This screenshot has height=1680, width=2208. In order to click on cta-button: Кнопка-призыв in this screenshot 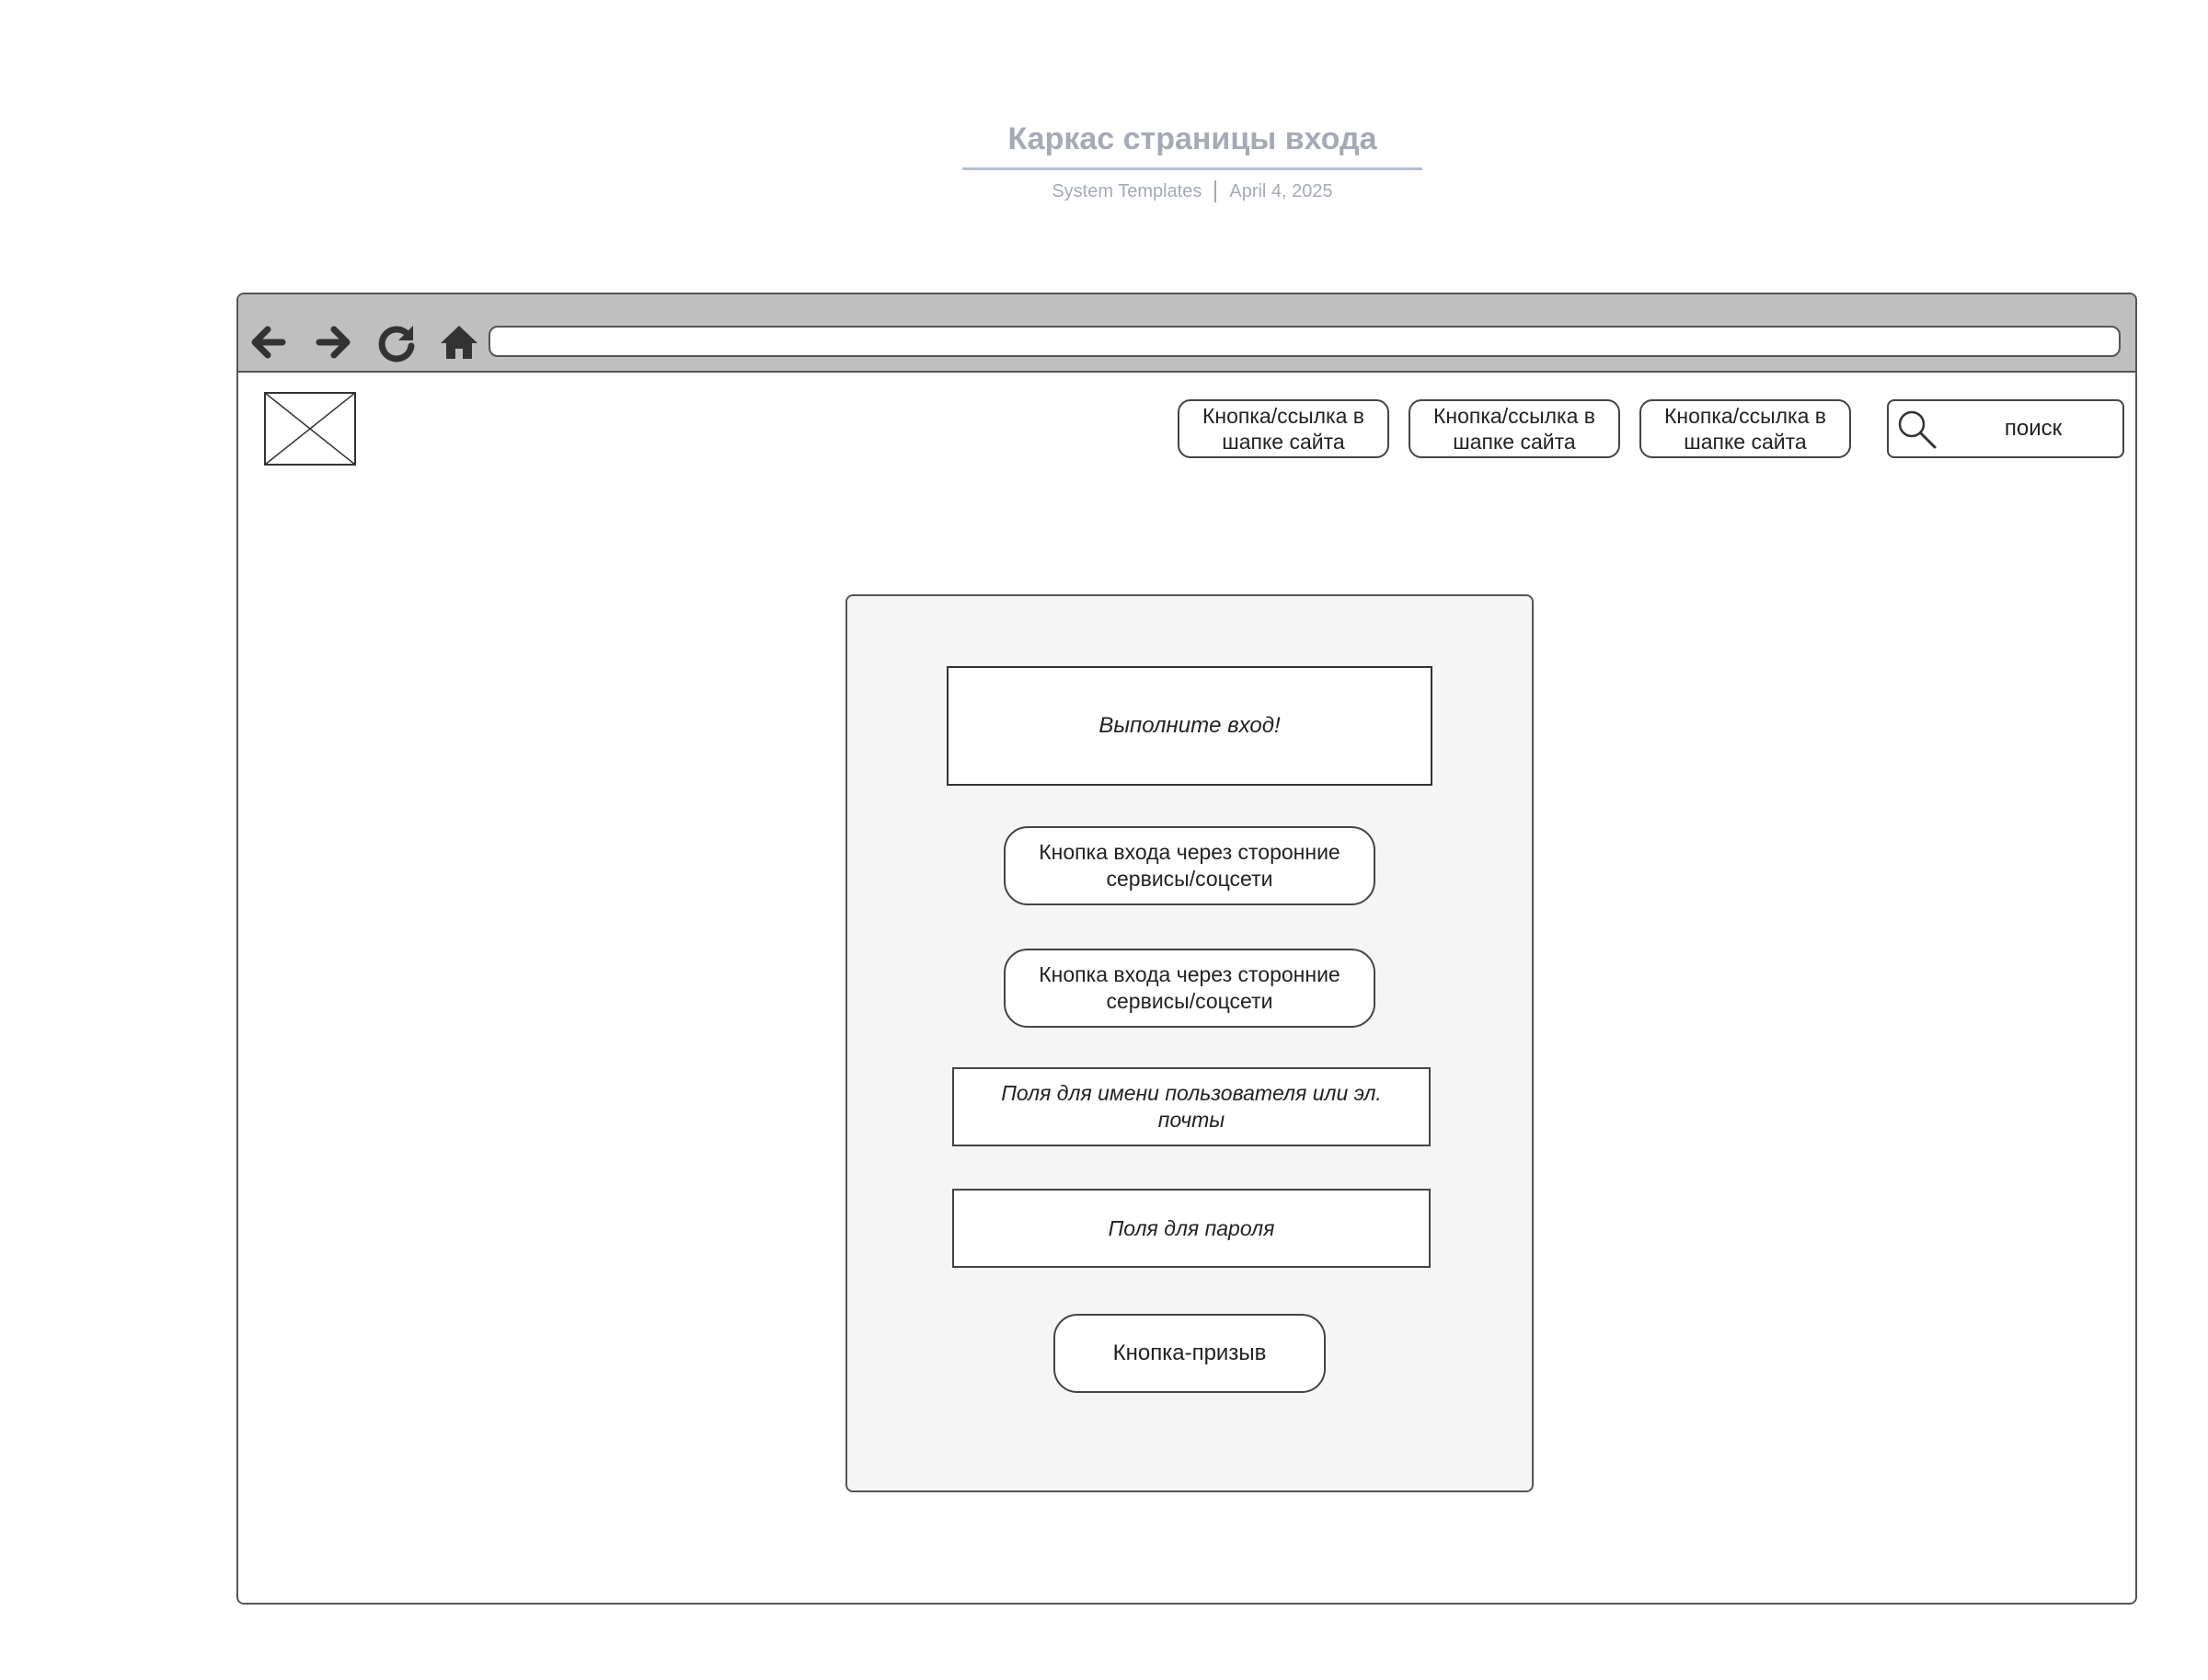, I will do `click(1189, 1353)`.